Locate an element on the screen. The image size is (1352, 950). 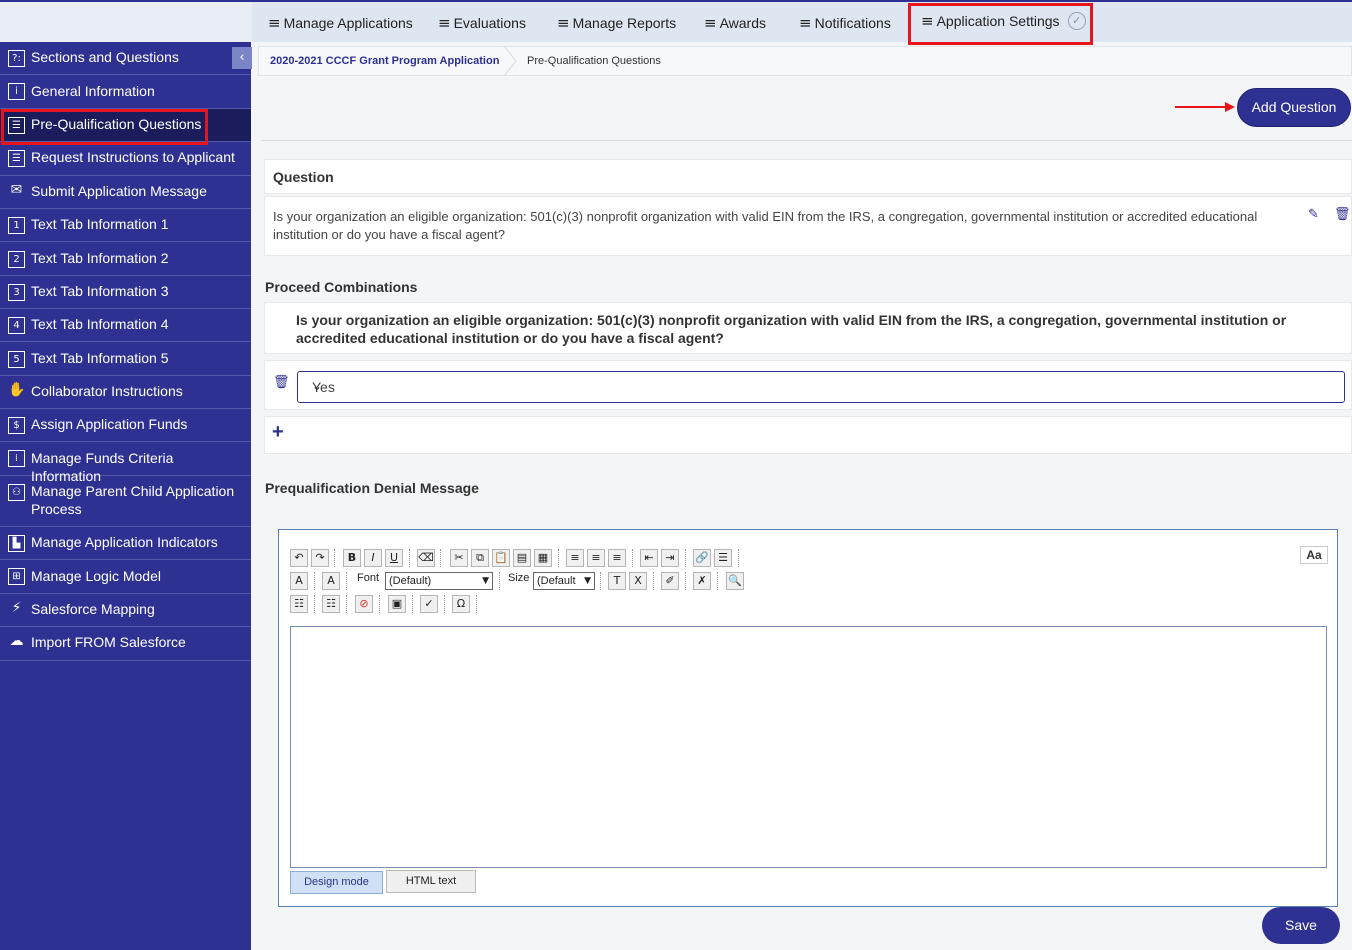
special-character-icon: Ω is located at coordinates (461, 604).